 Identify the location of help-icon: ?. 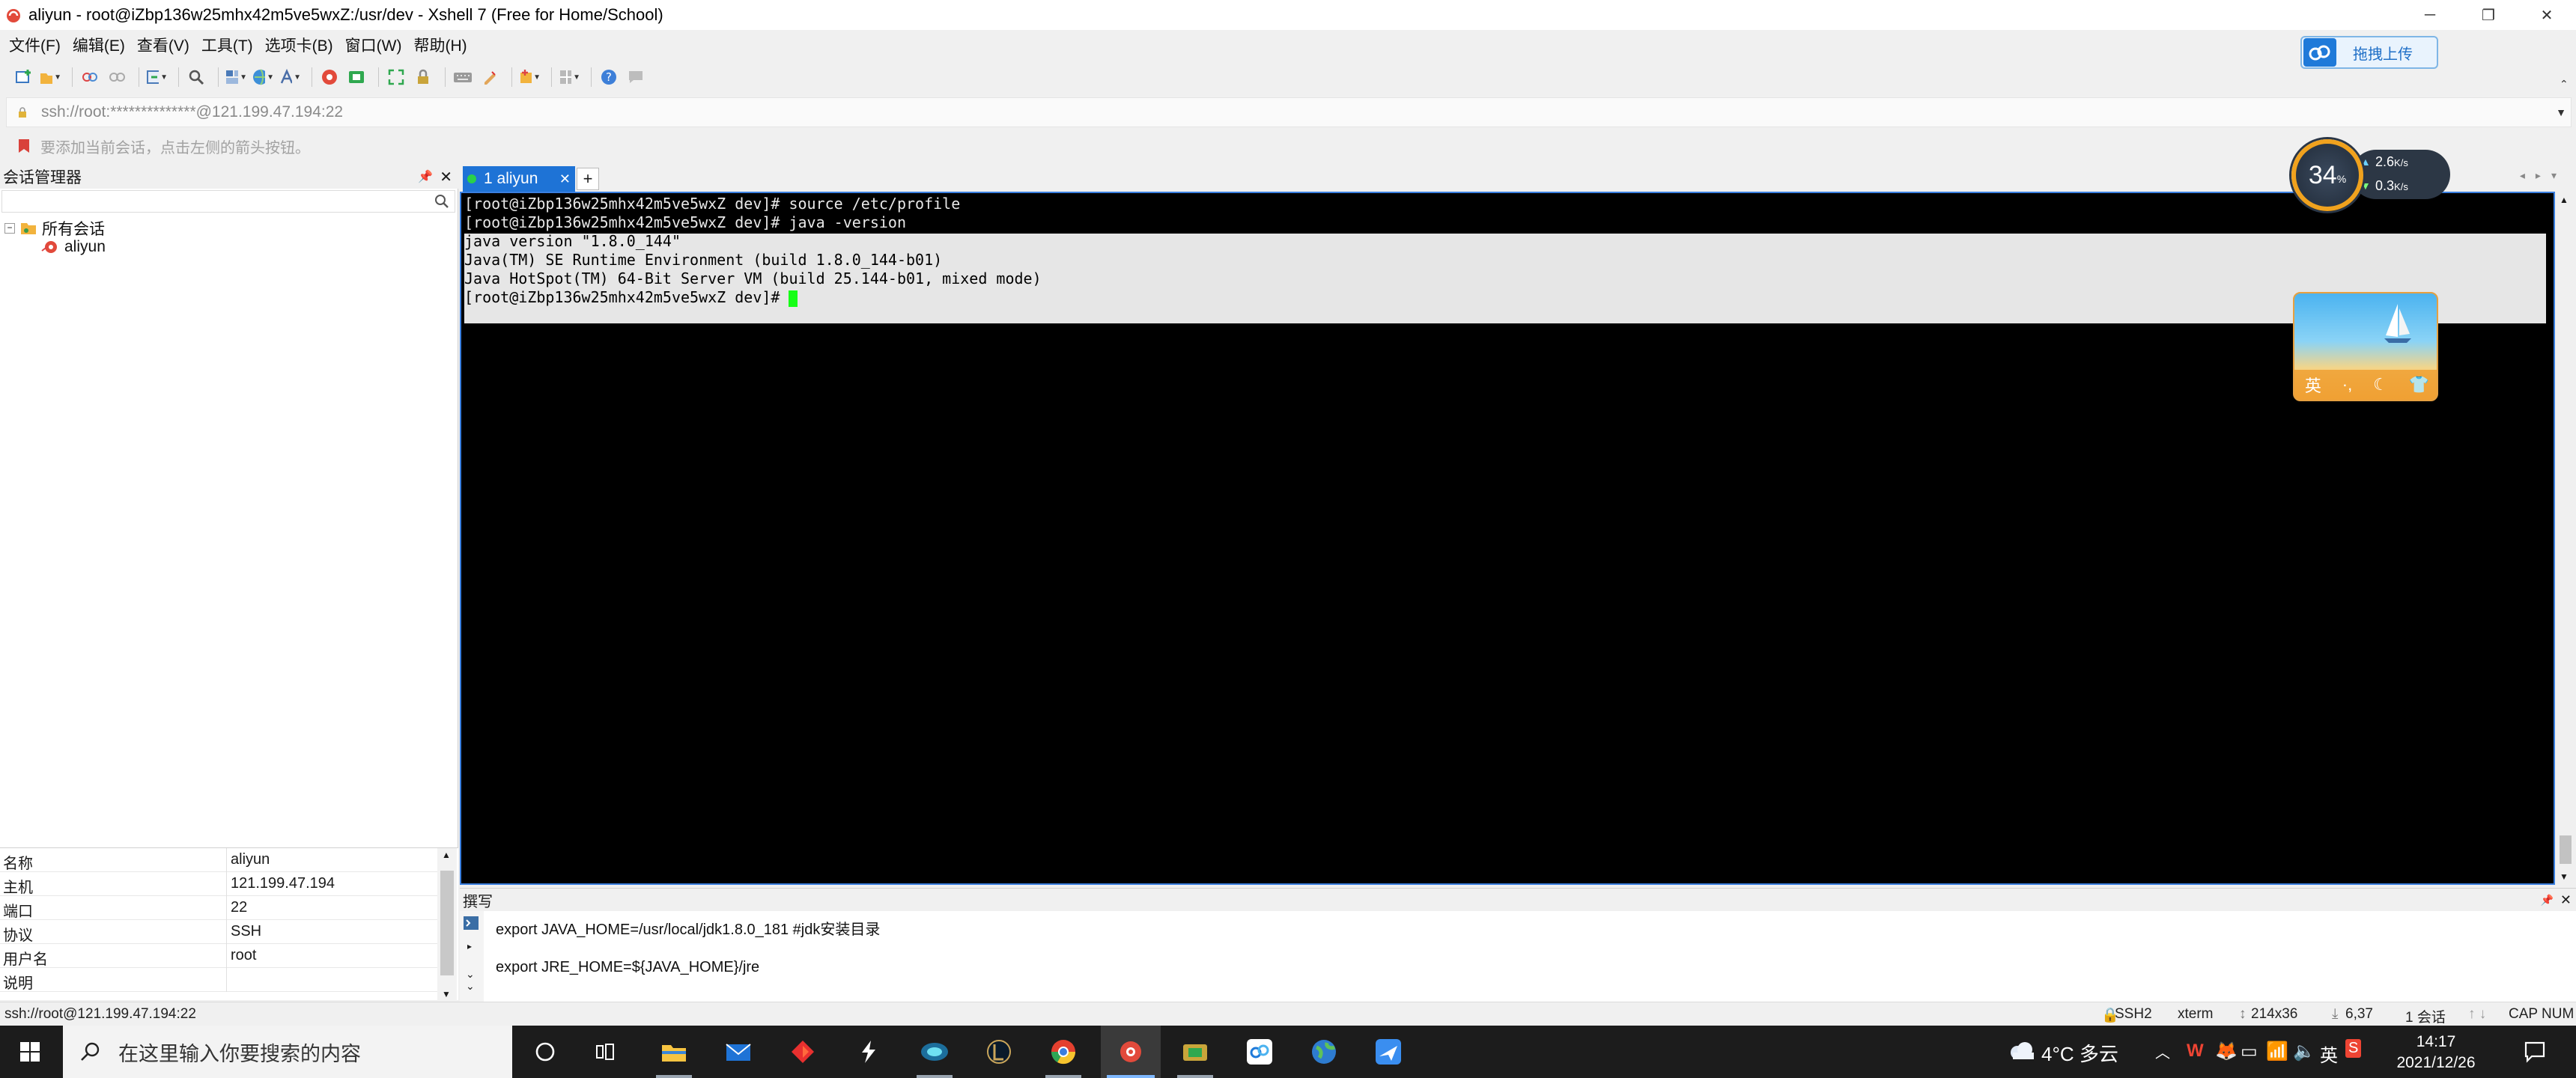
(609, 77).